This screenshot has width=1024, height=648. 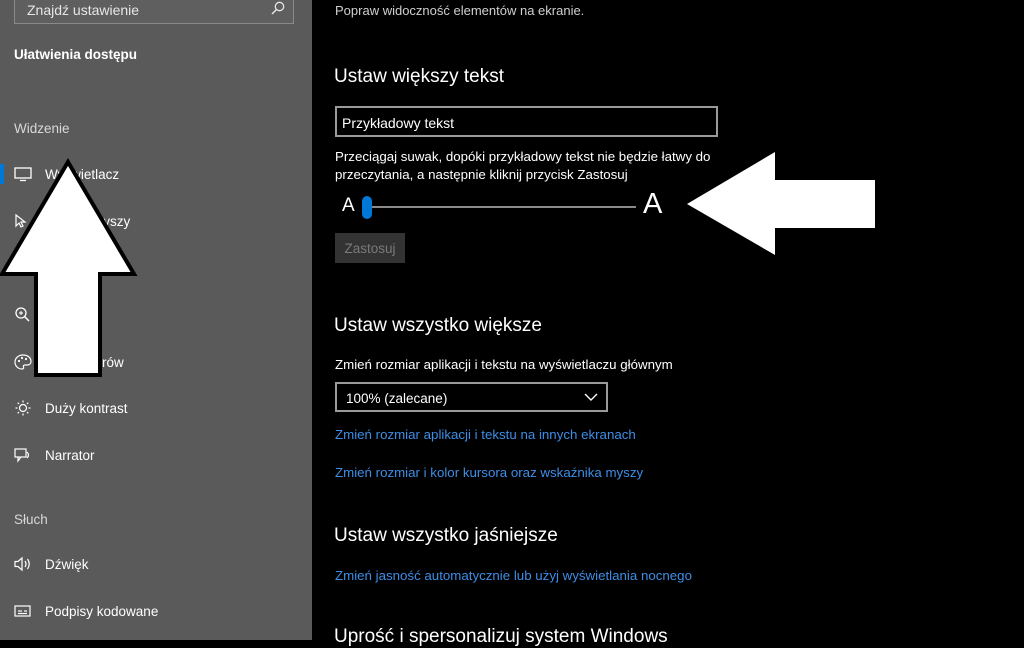 What do you see at coordinates (22, 611) in the screenshot?
I see `captions-icon` at bounding box center [22, 611].